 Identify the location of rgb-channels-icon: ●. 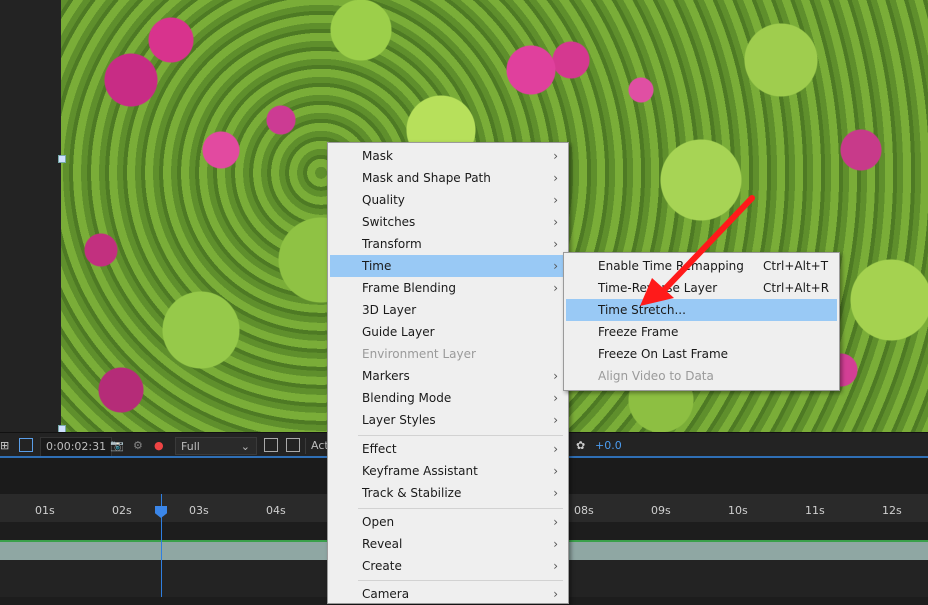
(159, 446).